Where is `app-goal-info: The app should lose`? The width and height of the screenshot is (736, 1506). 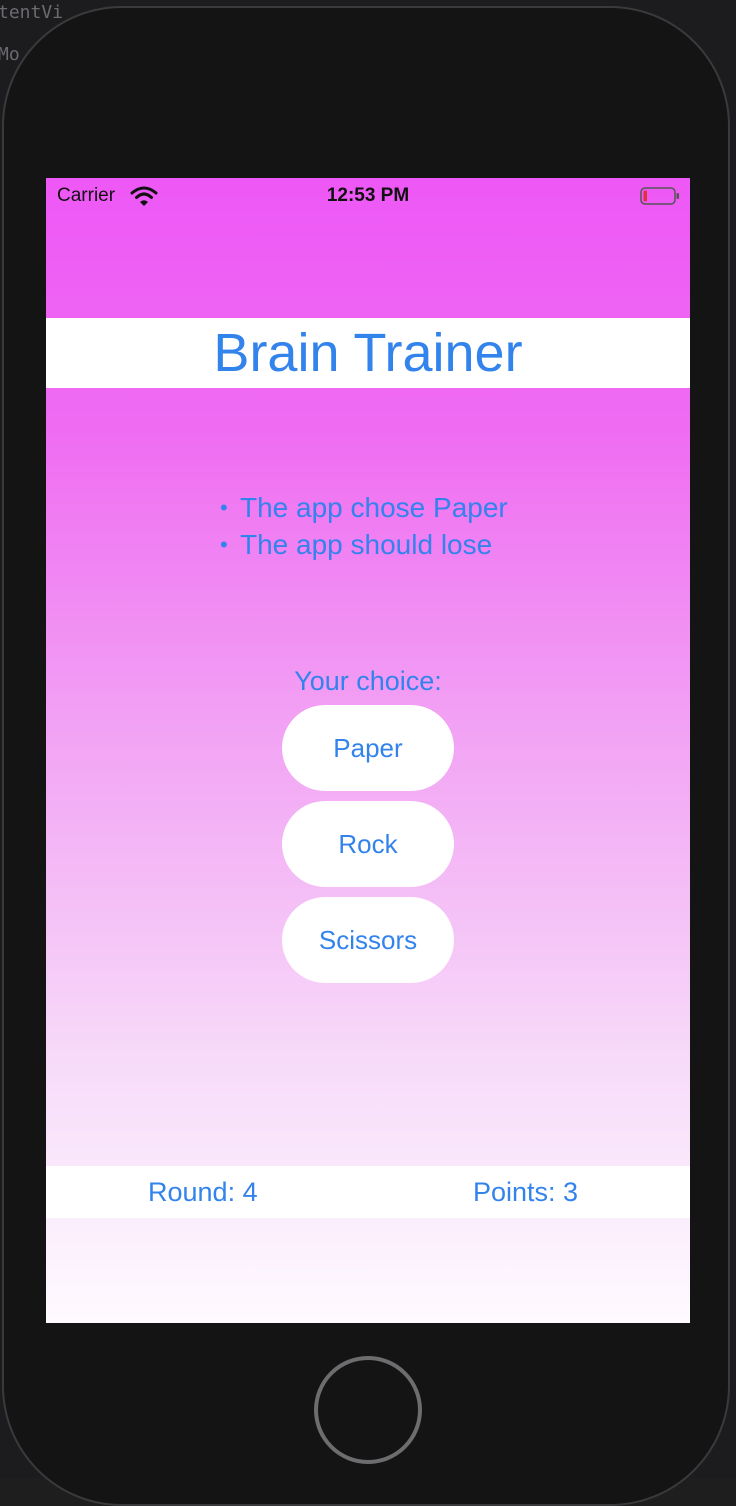
app-goal-info: The app should lose is located at coordinates (364, 545).